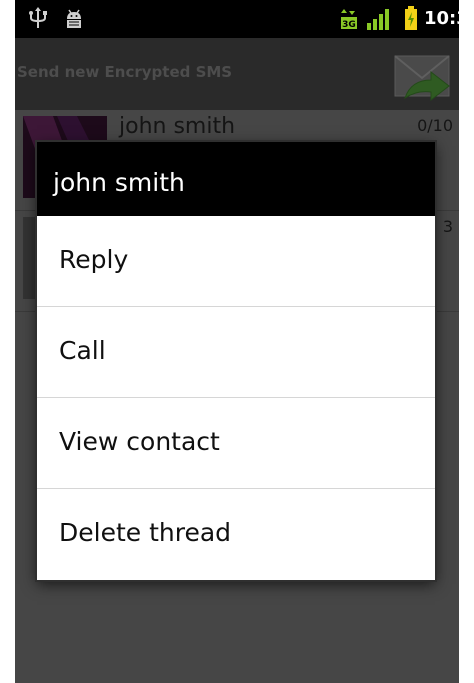 This screenshot has height=683, width=474. What do you see at coordinates (94, 259) in the screenshot?
I see `menu-item-label: Reply` at bounding box center [94, 259].